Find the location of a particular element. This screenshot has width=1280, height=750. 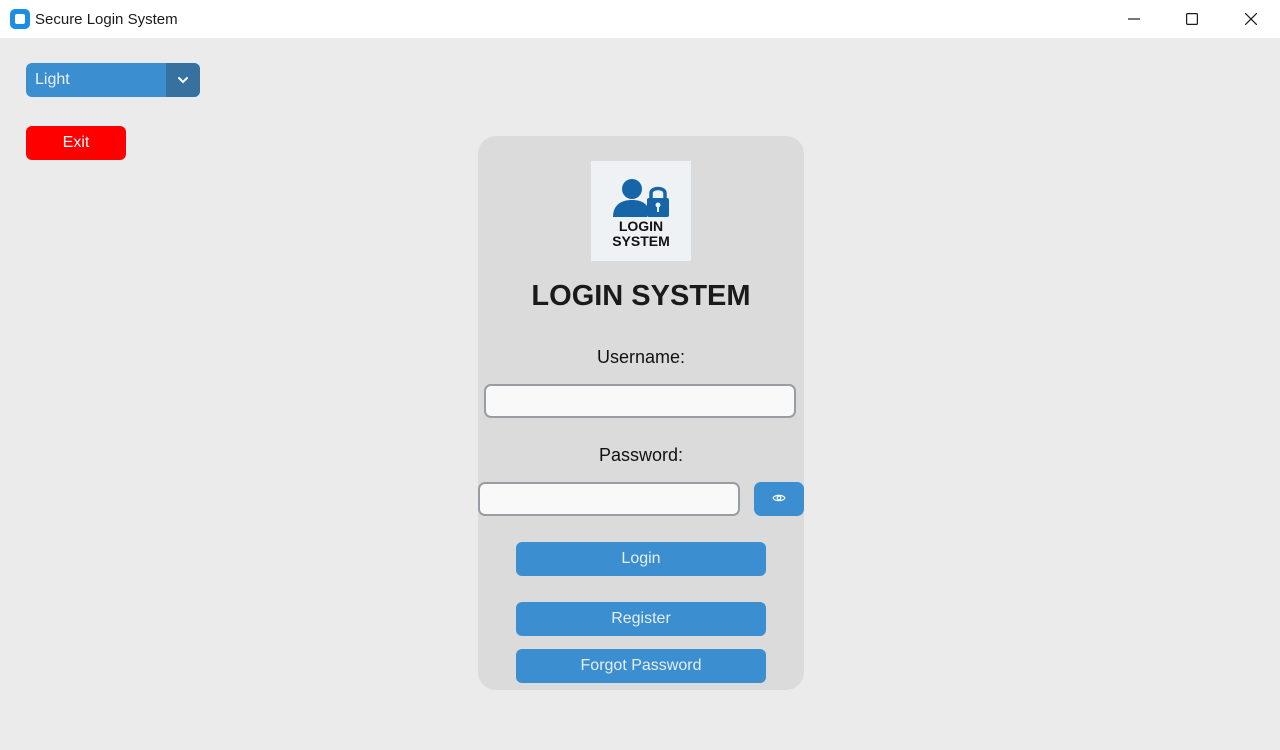

register-button: Register is located at coordinates (641, 619).